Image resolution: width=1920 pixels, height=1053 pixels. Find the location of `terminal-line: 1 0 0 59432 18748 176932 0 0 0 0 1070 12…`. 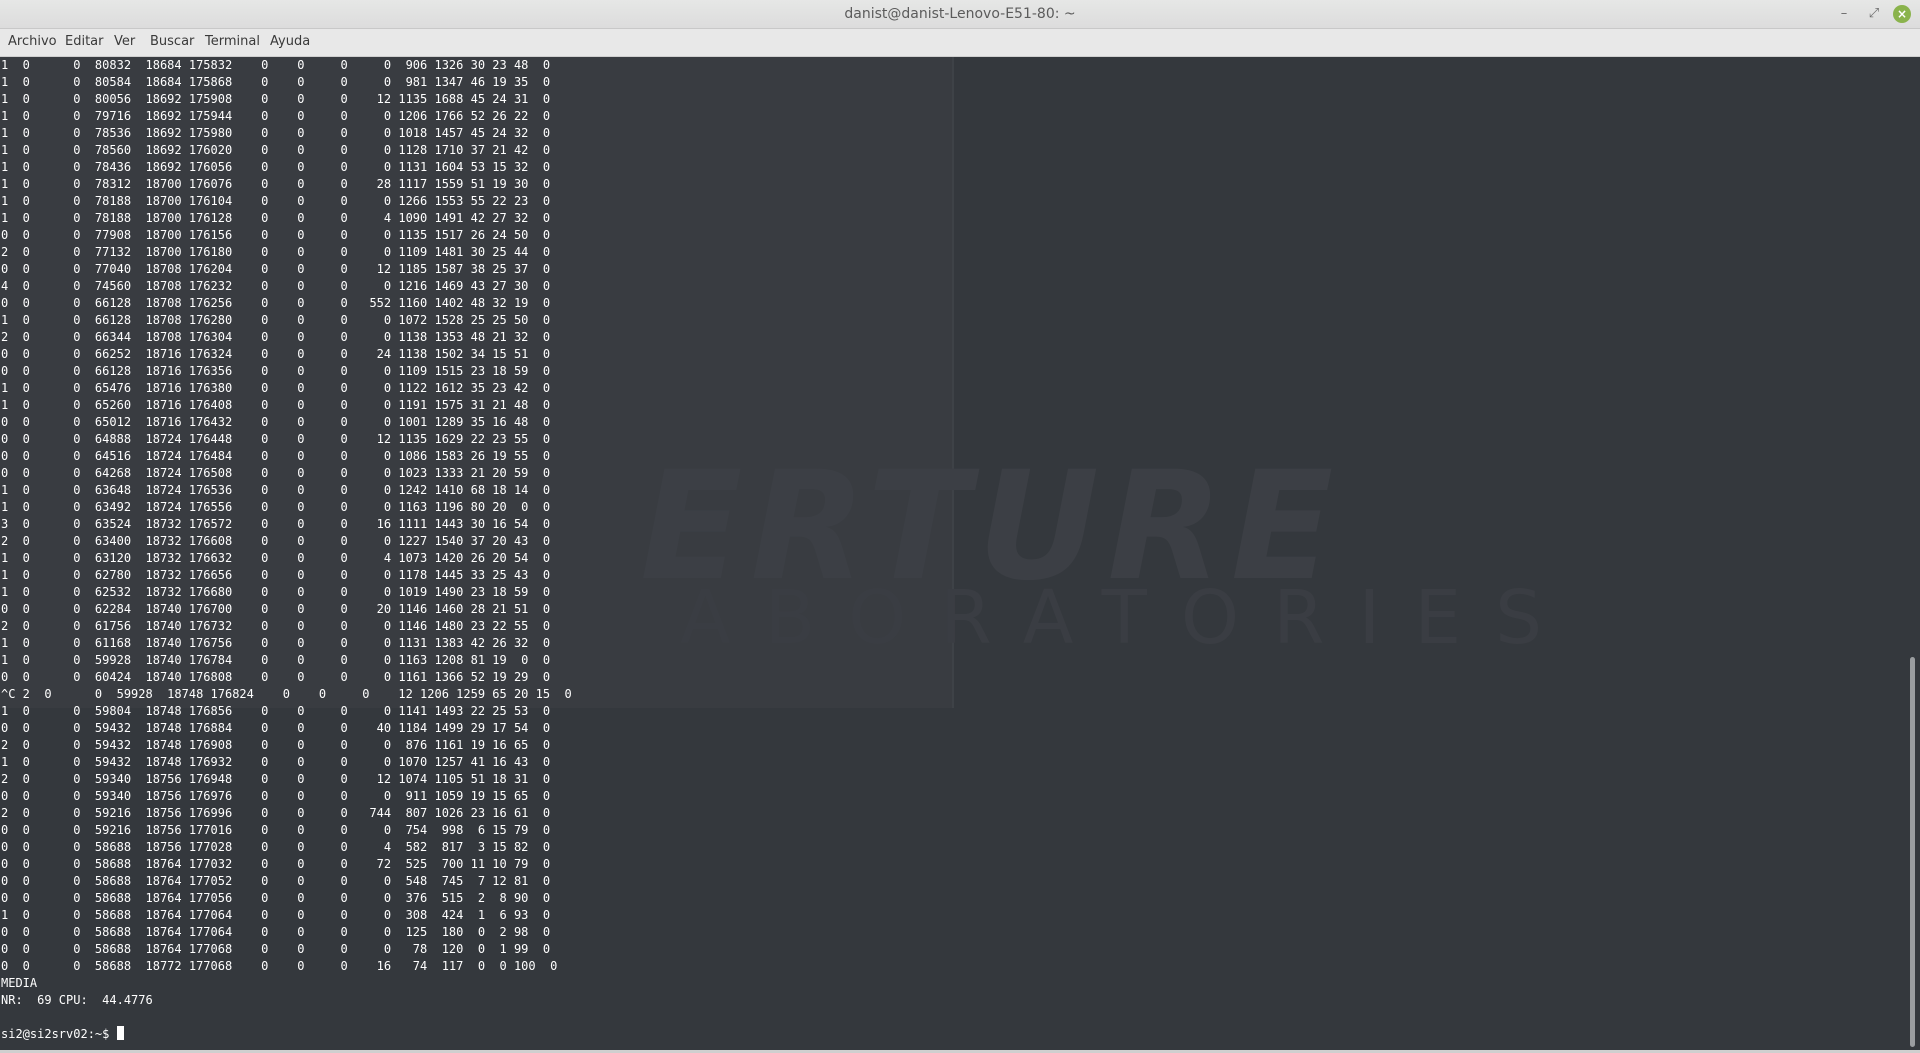

terminal-line: 1 0 0 59432 18748 176932 0 0 0 0 1070 12… is located at coordinates (276, 762).